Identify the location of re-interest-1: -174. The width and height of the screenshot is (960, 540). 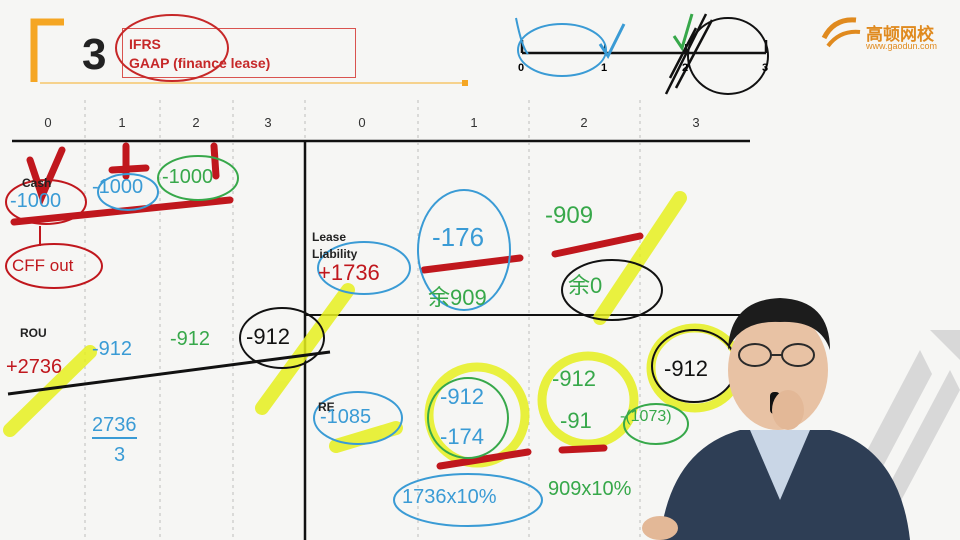
(462, 436).